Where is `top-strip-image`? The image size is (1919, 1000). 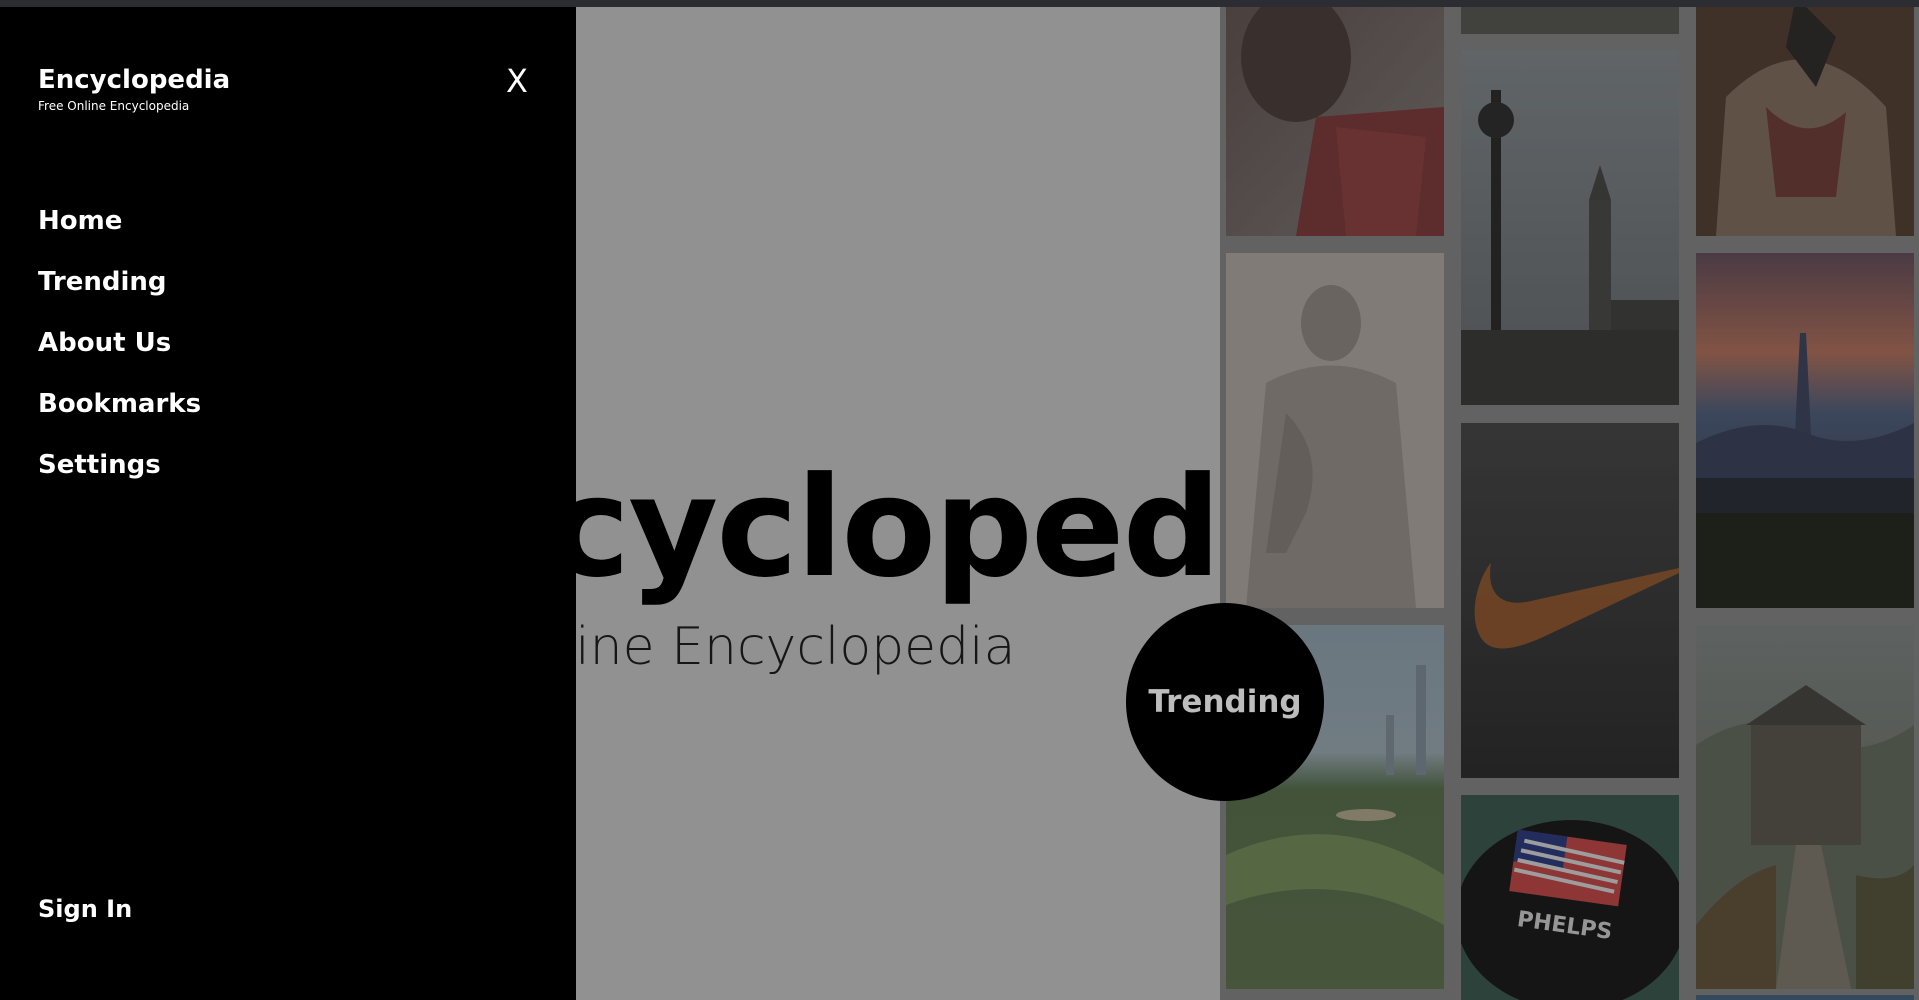 top-strip-image is located at coordinates (1570, 20).